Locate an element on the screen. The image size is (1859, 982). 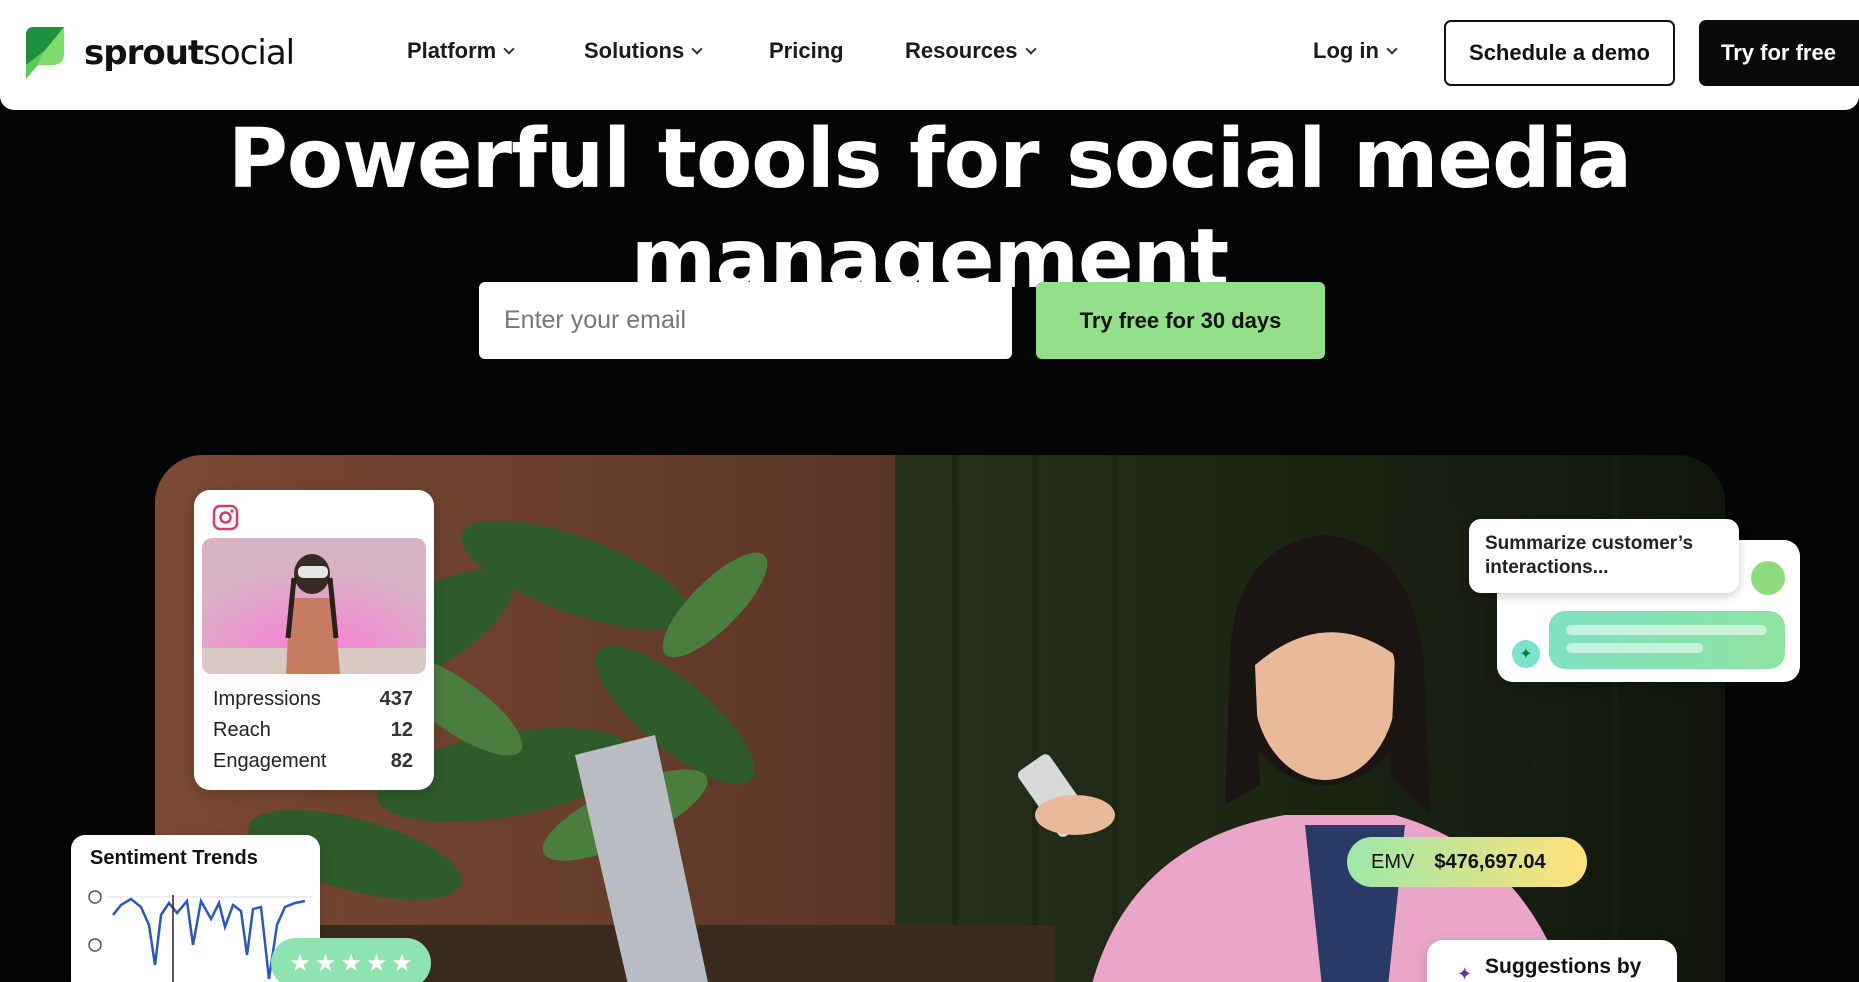
try-free-30-days-button: Try free for 30 days is located at coordinates (1180, 320).